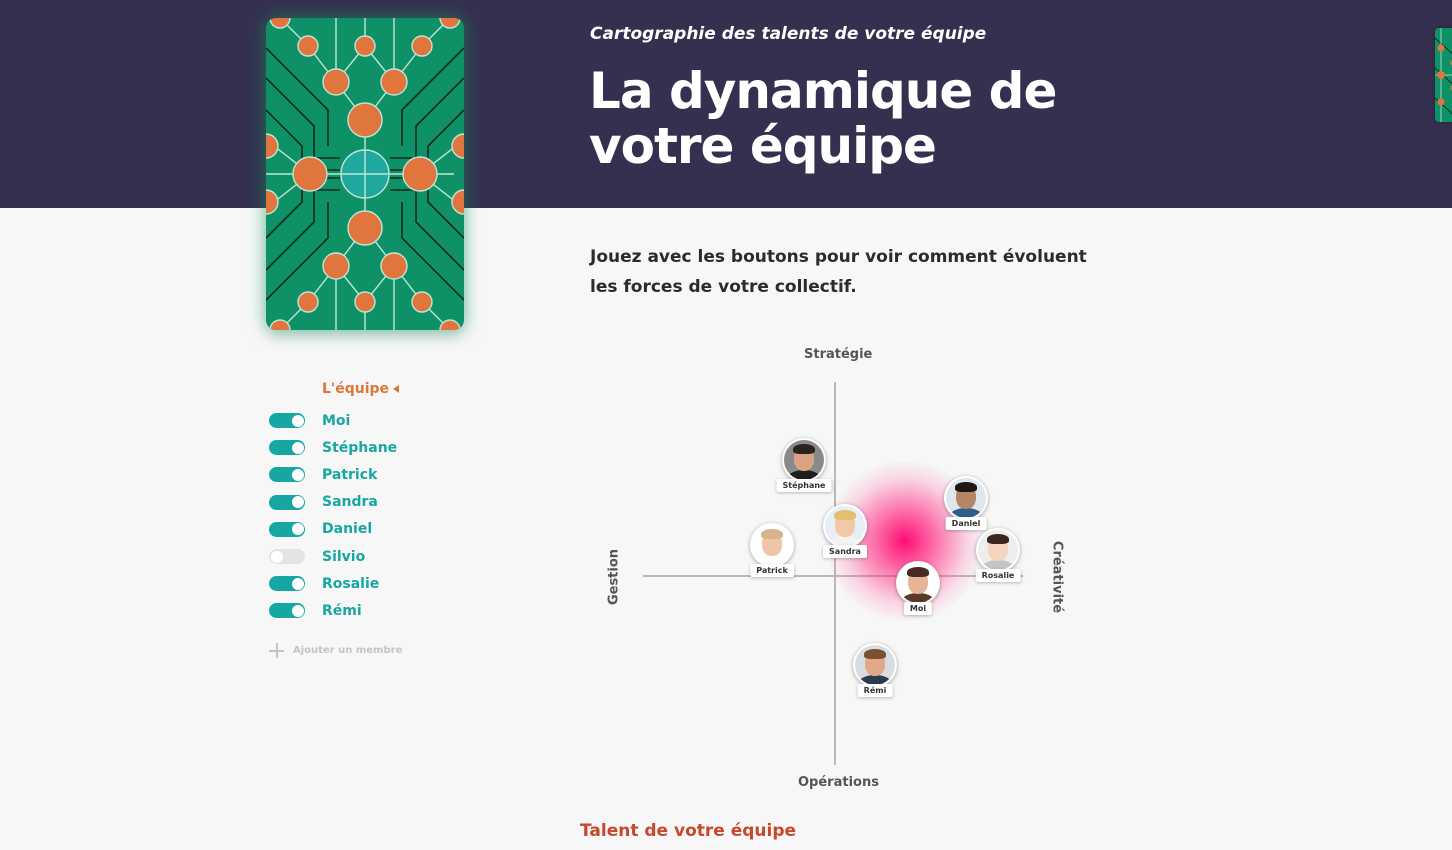 The image size is (1452, 850). Describe the element at coordinates (875, 690) in the screenshot. I see `person-nametag: Rémi` at that location.